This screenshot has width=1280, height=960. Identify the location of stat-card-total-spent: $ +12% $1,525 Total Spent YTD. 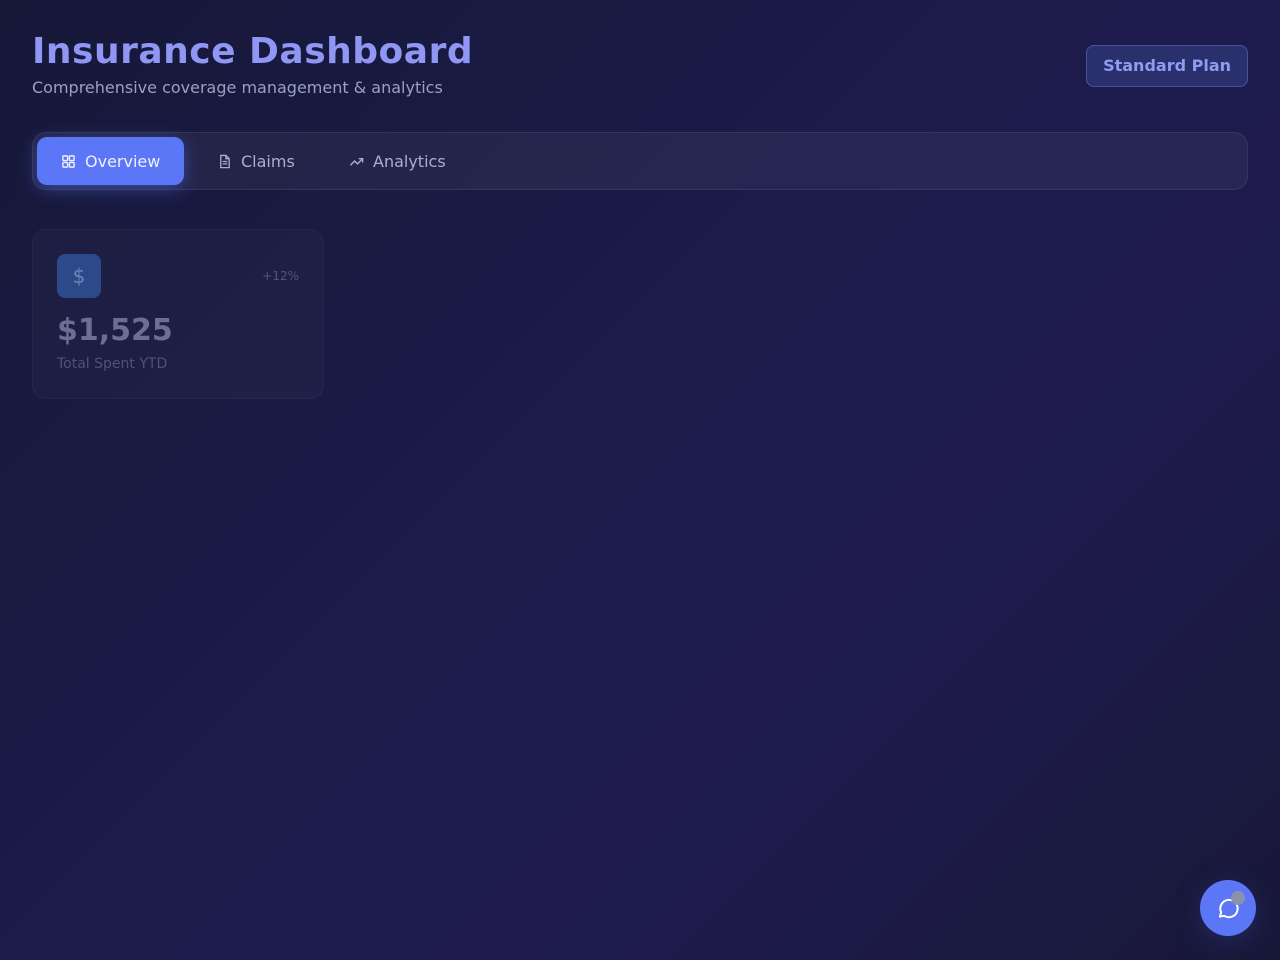
(178, 314).